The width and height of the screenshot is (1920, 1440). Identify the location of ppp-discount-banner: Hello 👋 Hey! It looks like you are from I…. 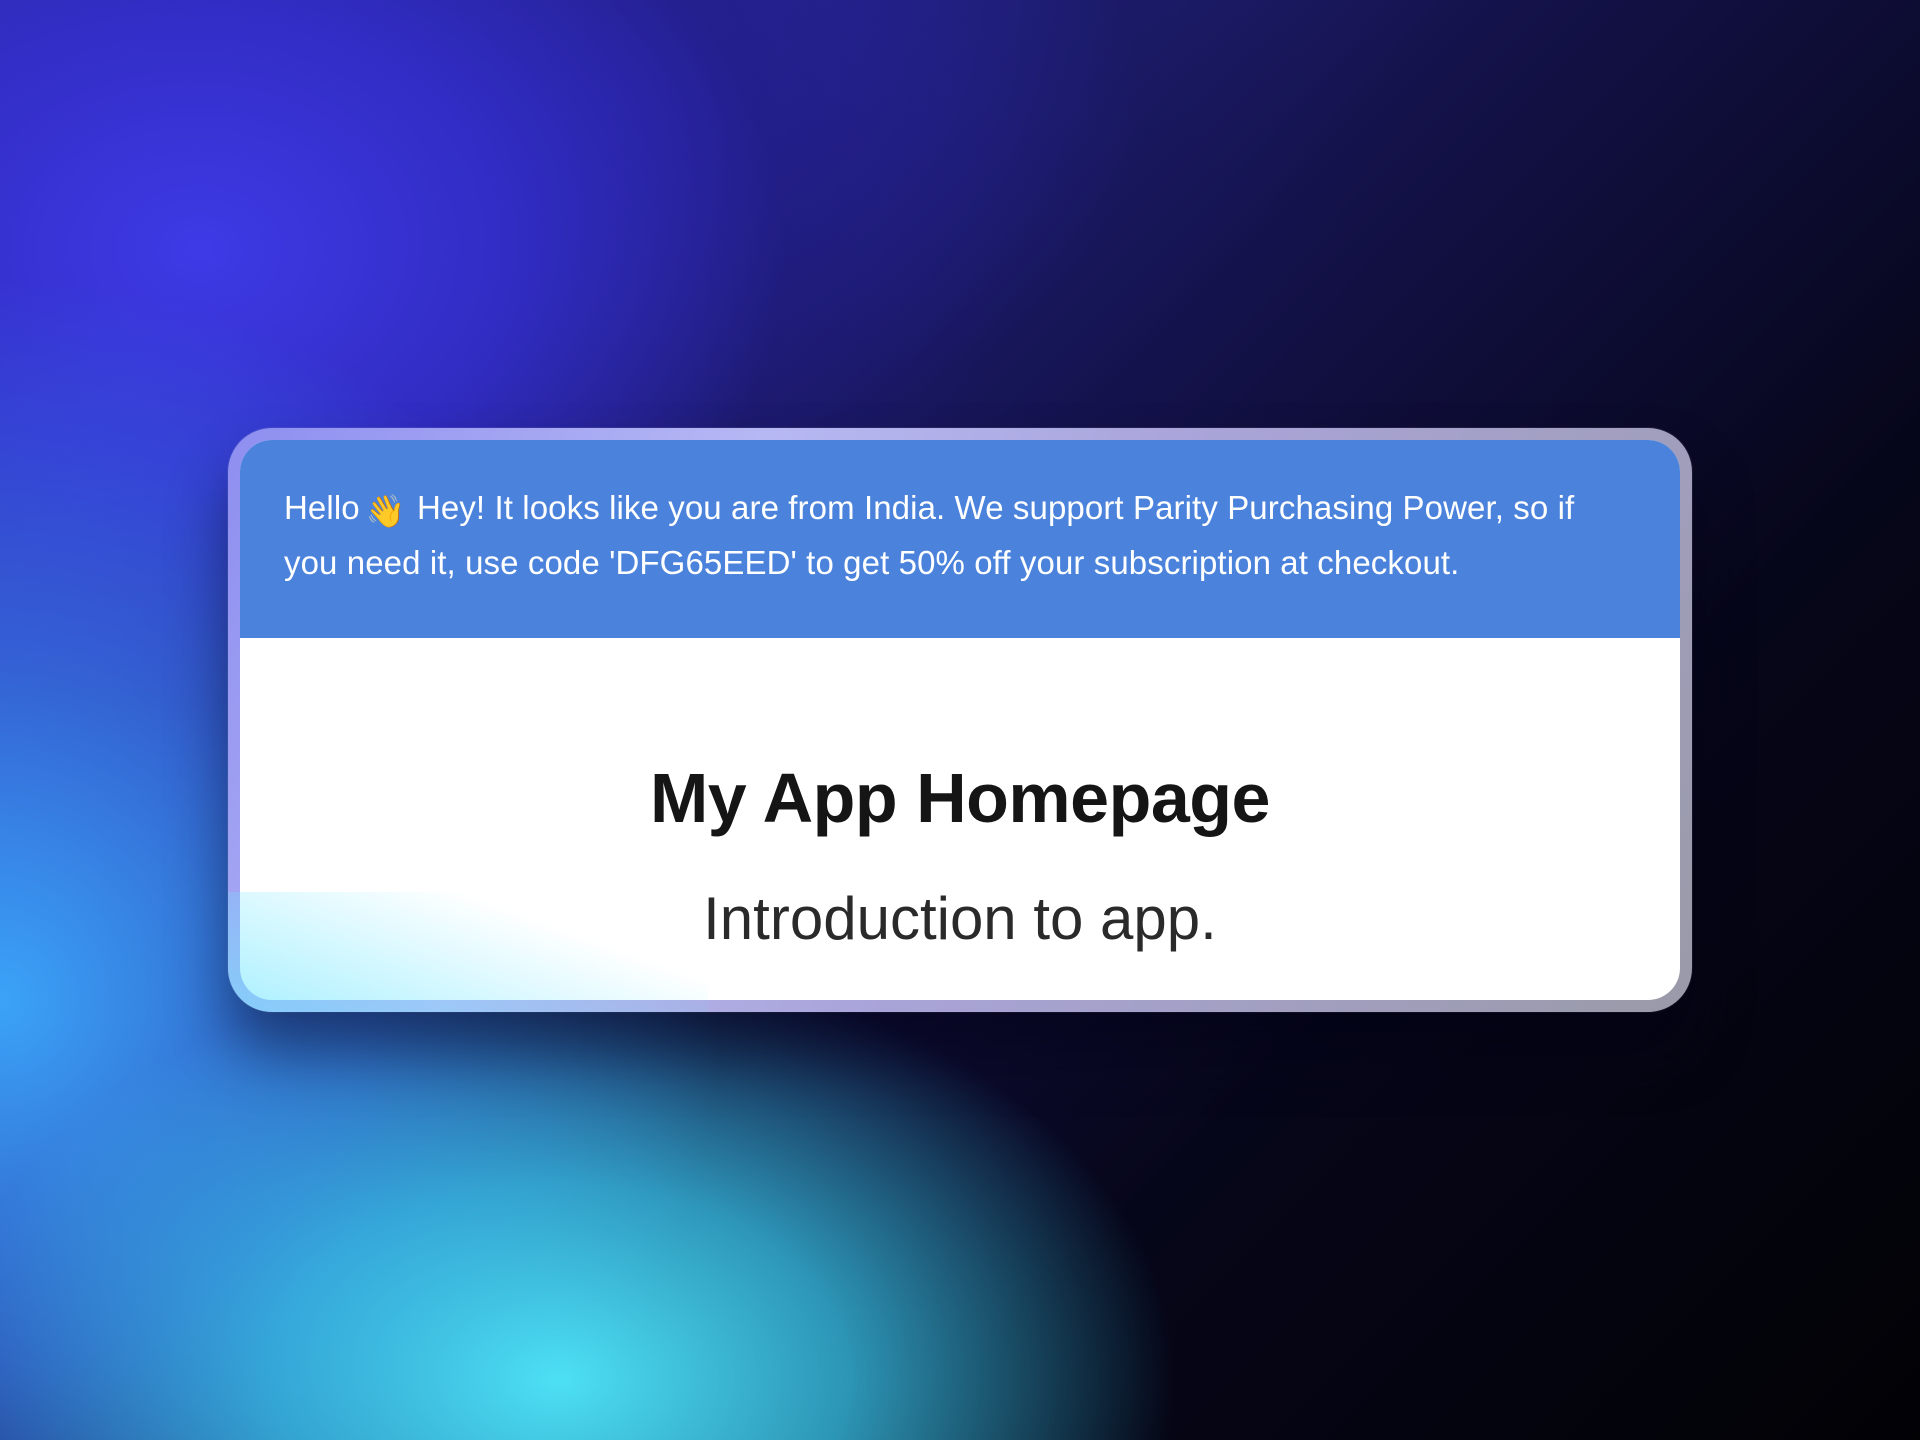
(960, 539).